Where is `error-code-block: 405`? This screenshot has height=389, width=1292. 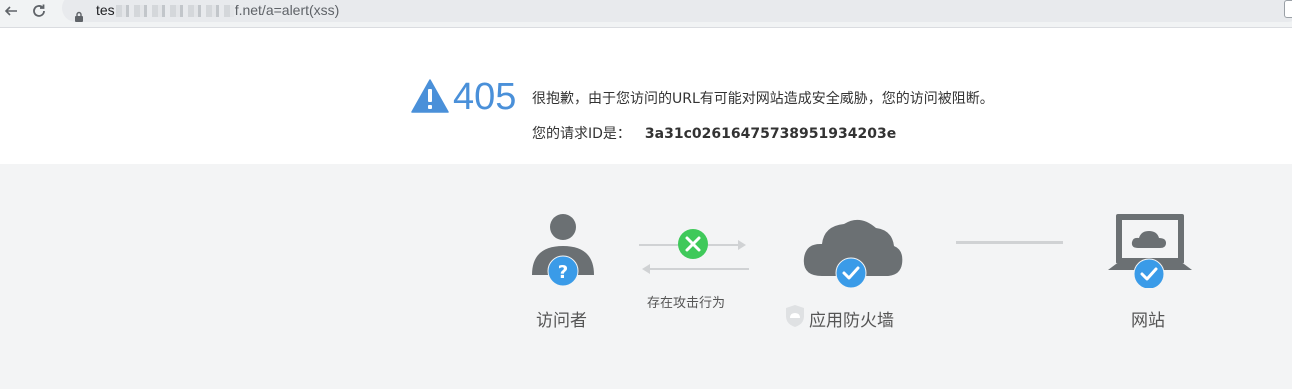 error-code-block: 405 is located at coordinates (463, 97).